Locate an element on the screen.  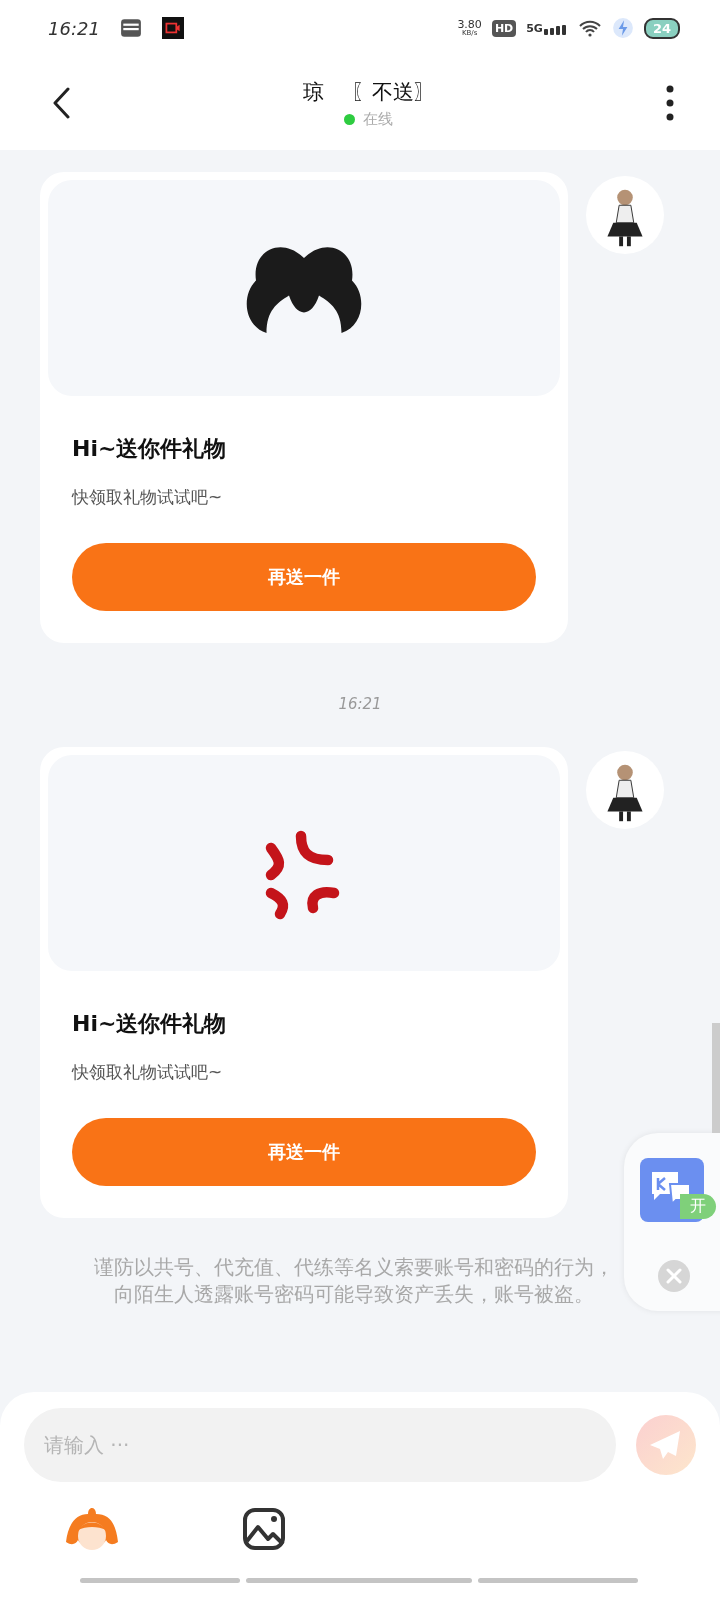
hair-icon is located at coordinates (304, 290).